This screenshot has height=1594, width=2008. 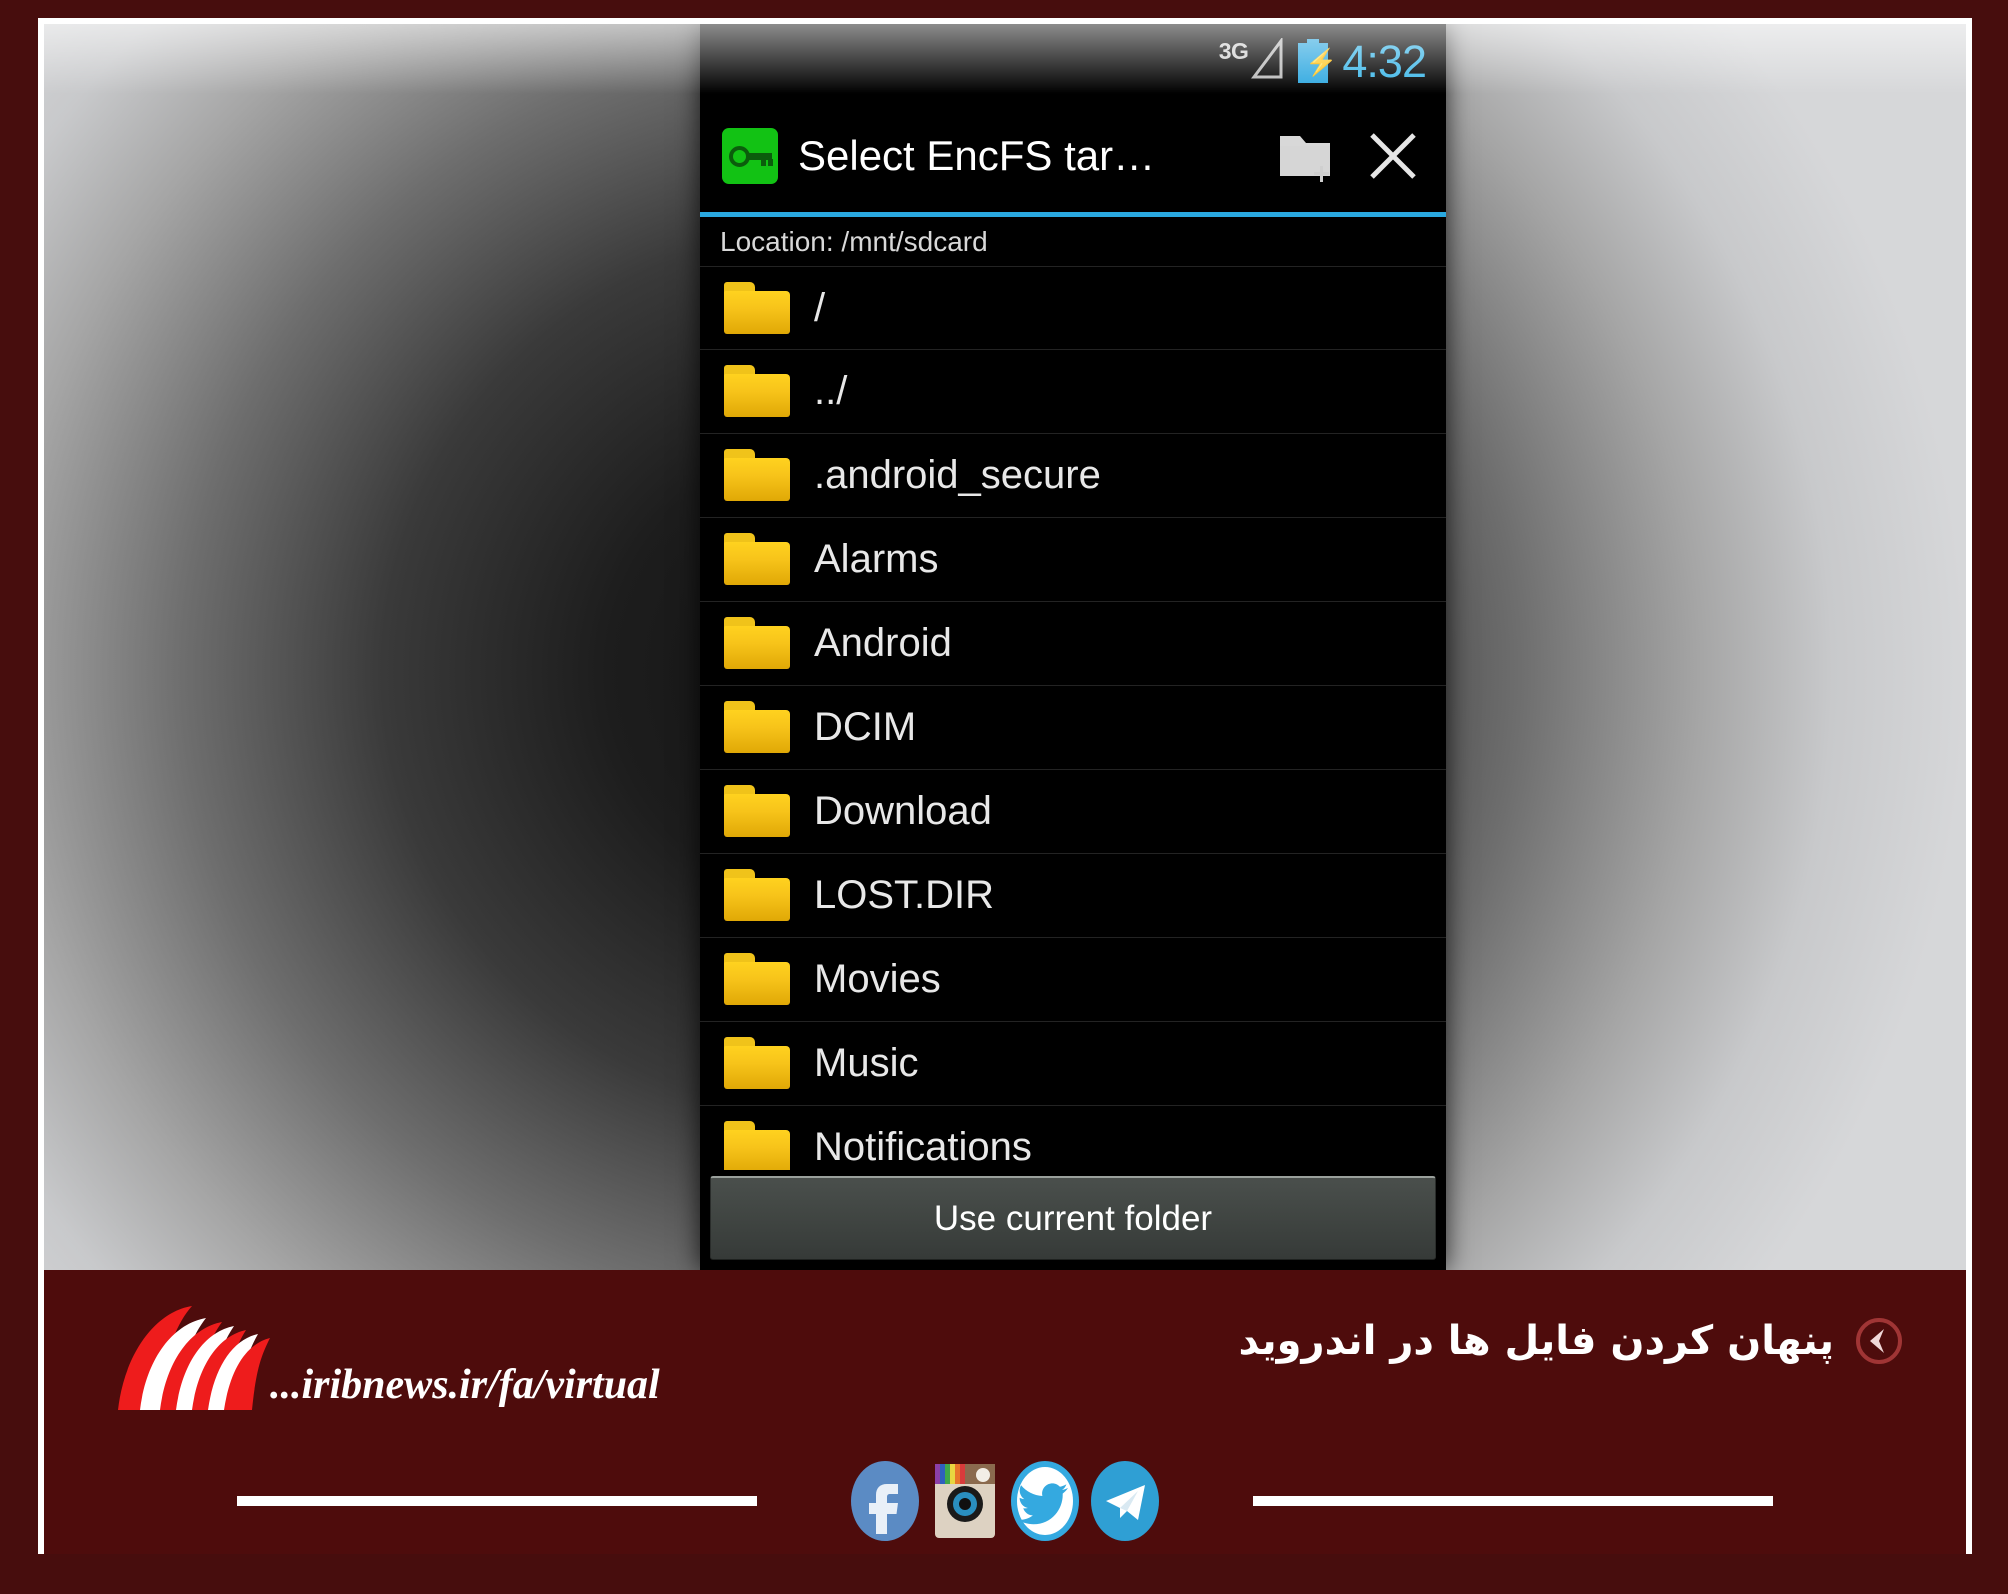 What do you see at coordinates (885, 1501) in the screenshot?
I see `facebook-icon` at bounding box center [885, 1501].